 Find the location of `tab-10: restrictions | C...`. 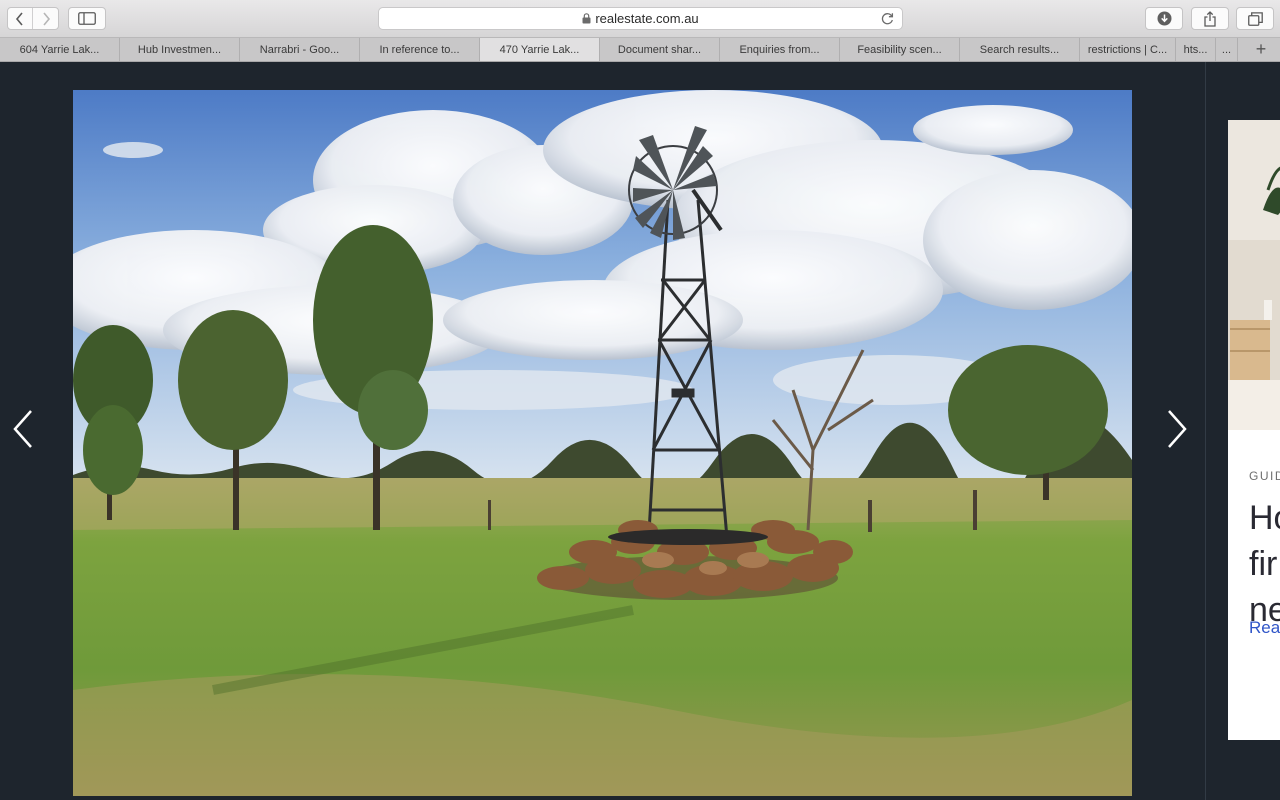

tab-10: restrictions | C... is located at coordinates (1128, 49).